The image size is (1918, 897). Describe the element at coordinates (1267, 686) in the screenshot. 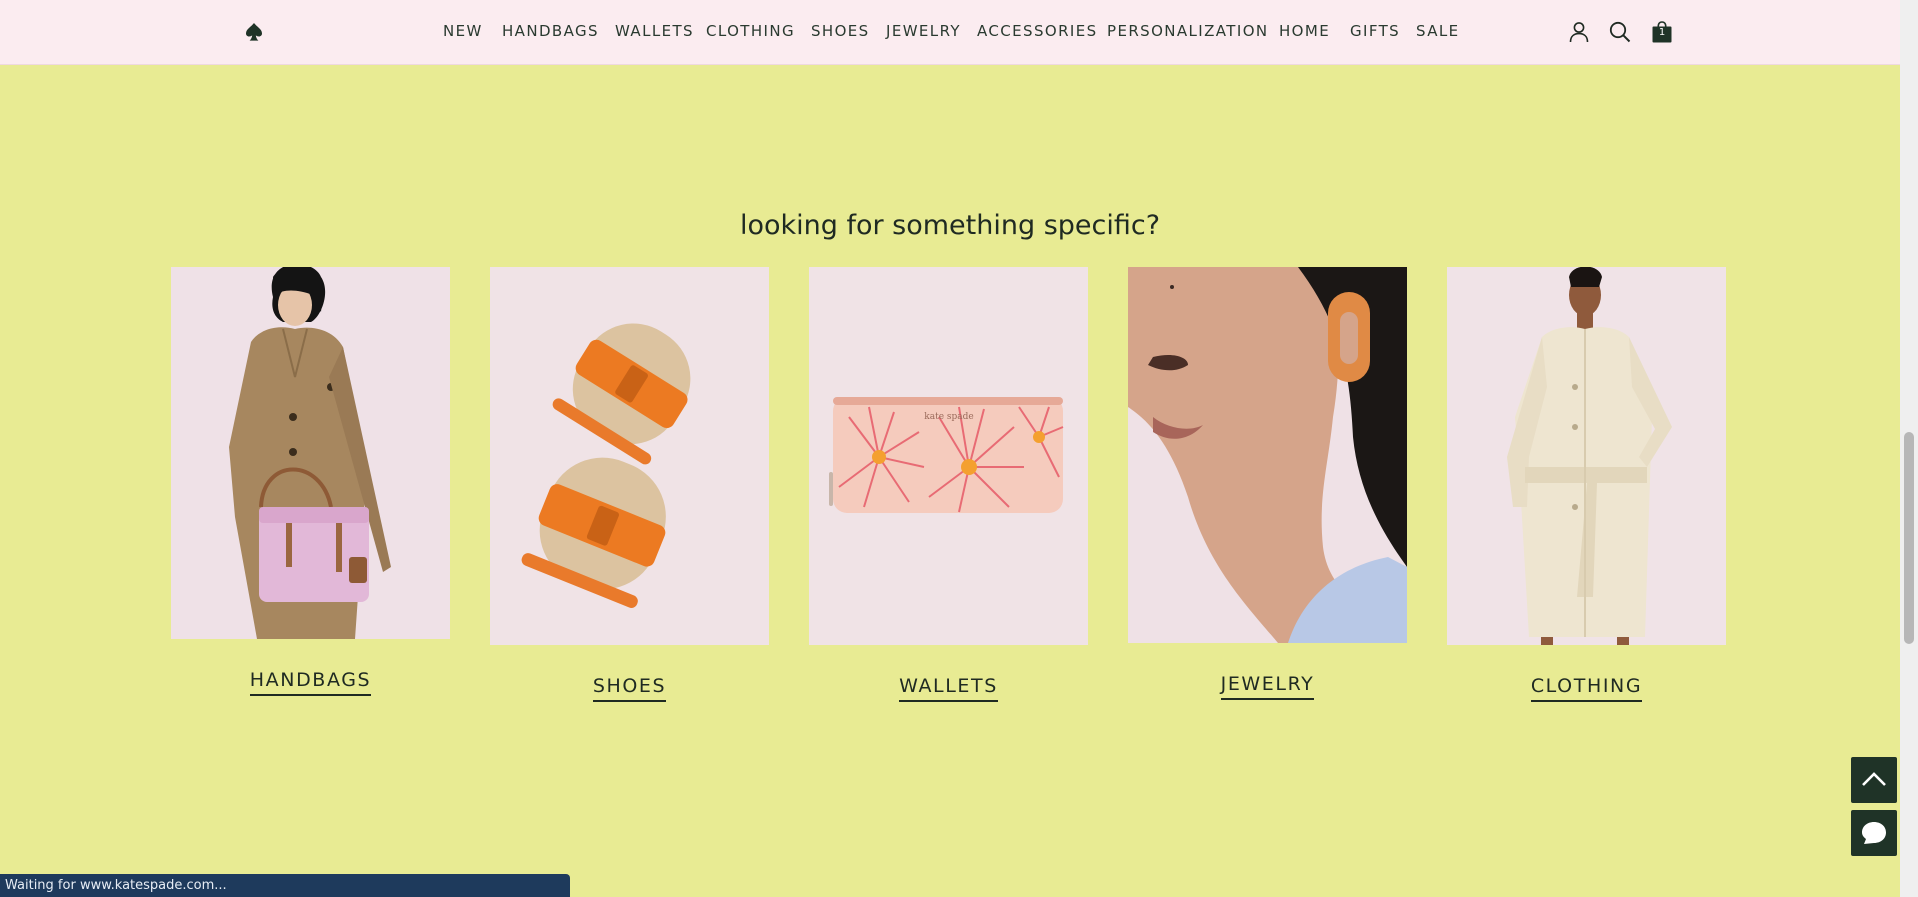

I see `category-link-jewelry: JEWELRY` at that location.